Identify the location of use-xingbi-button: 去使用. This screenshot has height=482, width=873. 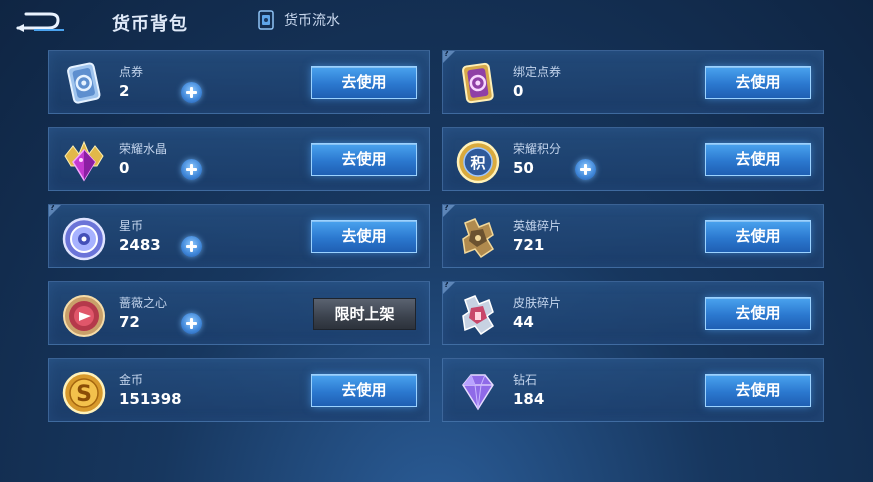
(364, 236).